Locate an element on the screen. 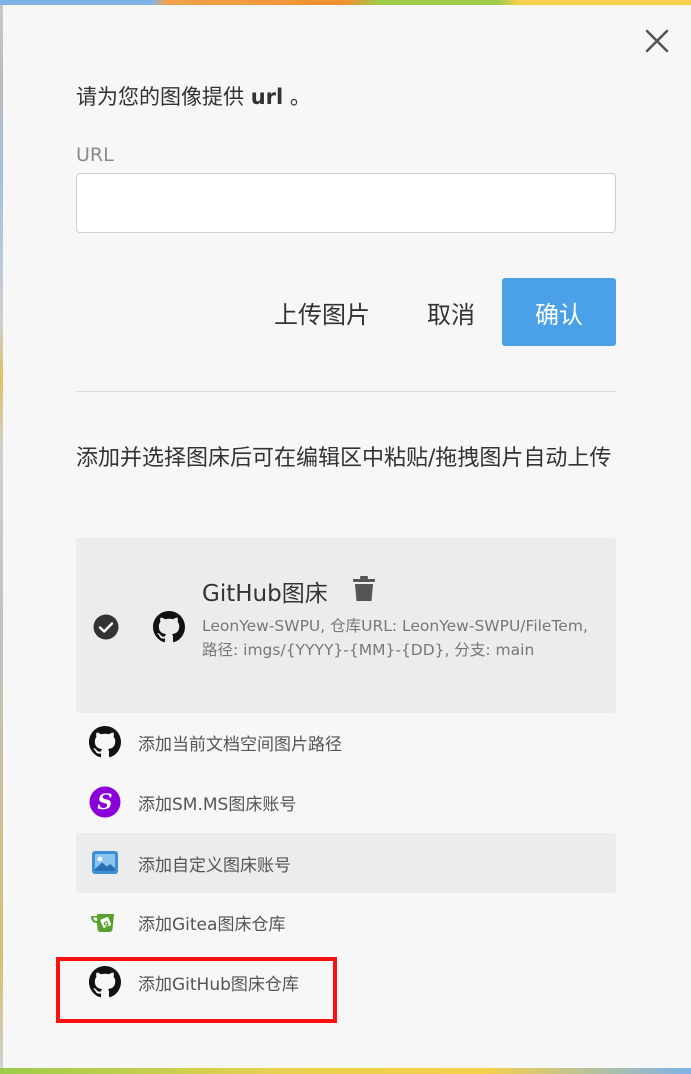 The width and height of the screenshot is (691, 1074). image-bed-hint: 添加并选择图床后可在编辑区中粘贴/拖拽图片自动上传 is located at coordinates (344, 458).